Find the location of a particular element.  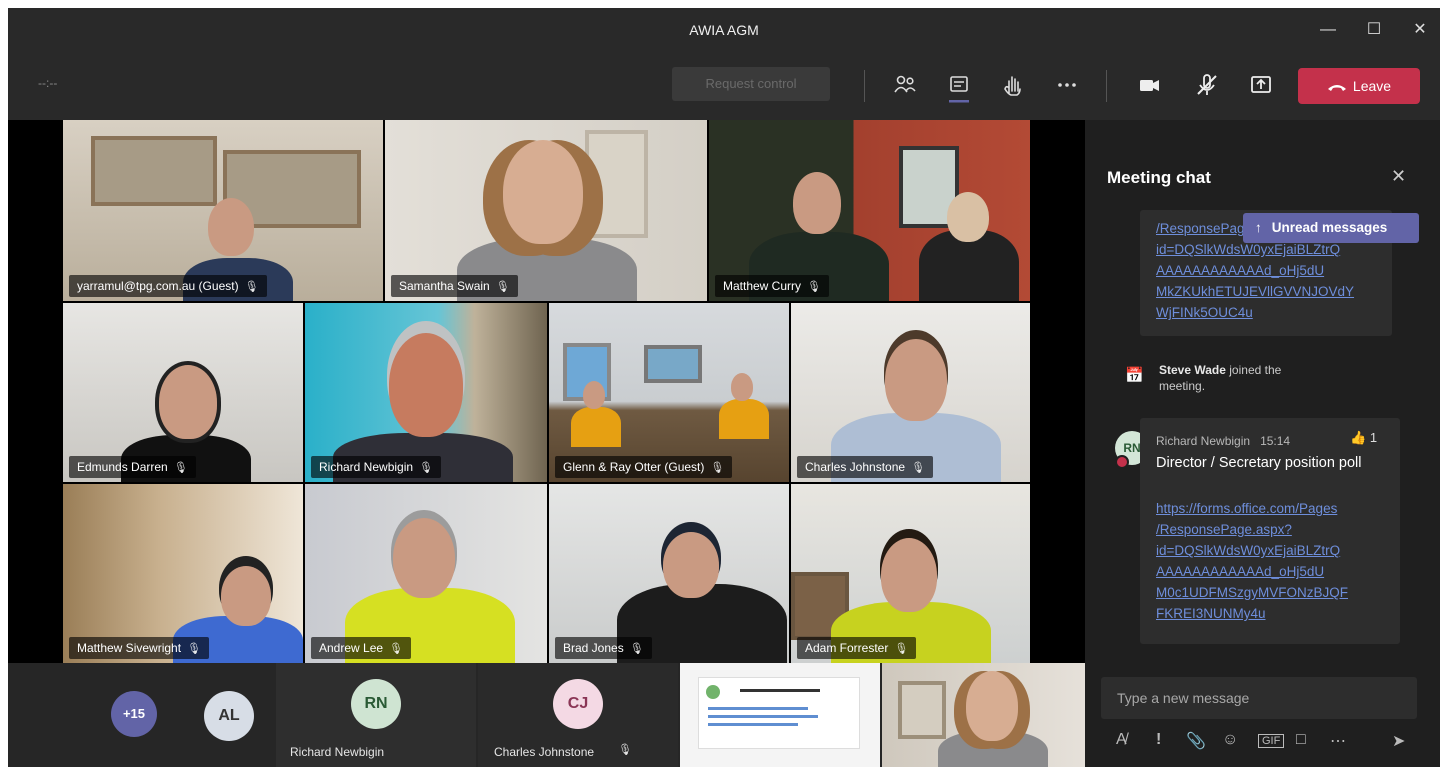

raise-hand-icon is located at coordinates (1013, 85).